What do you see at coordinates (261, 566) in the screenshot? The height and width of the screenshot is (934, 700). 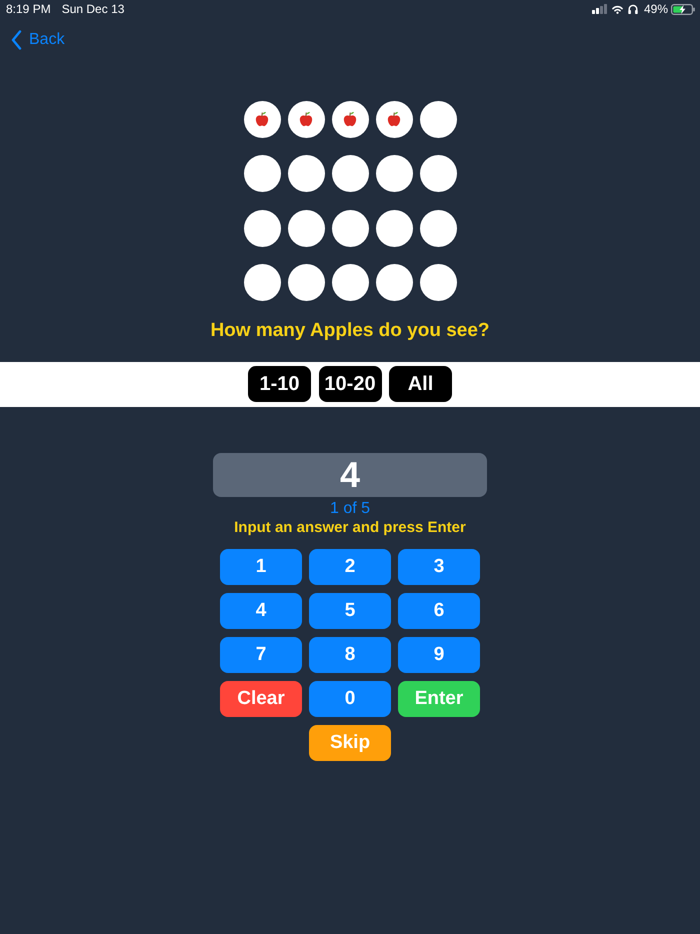 I see `digit-key: 1` at bounding box center [261, 566].